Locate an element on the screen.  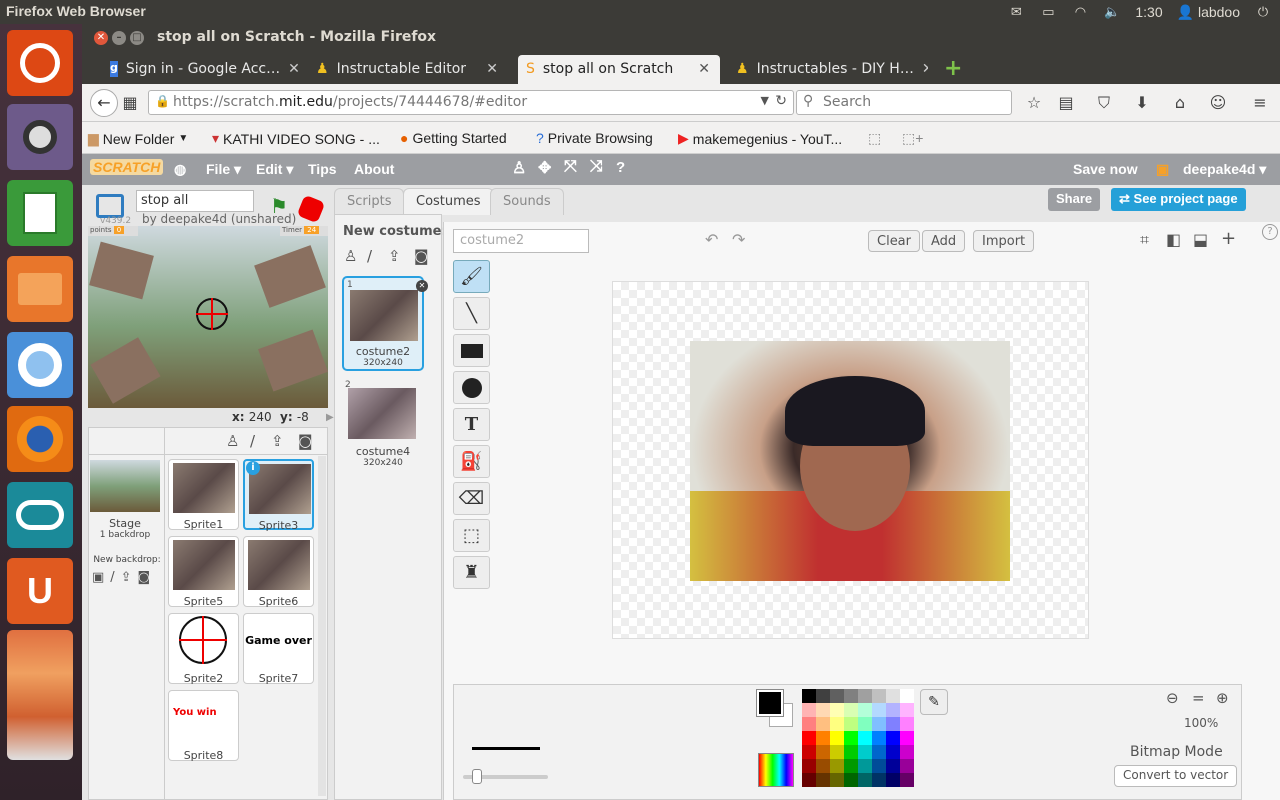
url-dropdown-icon: ▼ is located at coordinates (765, 100).